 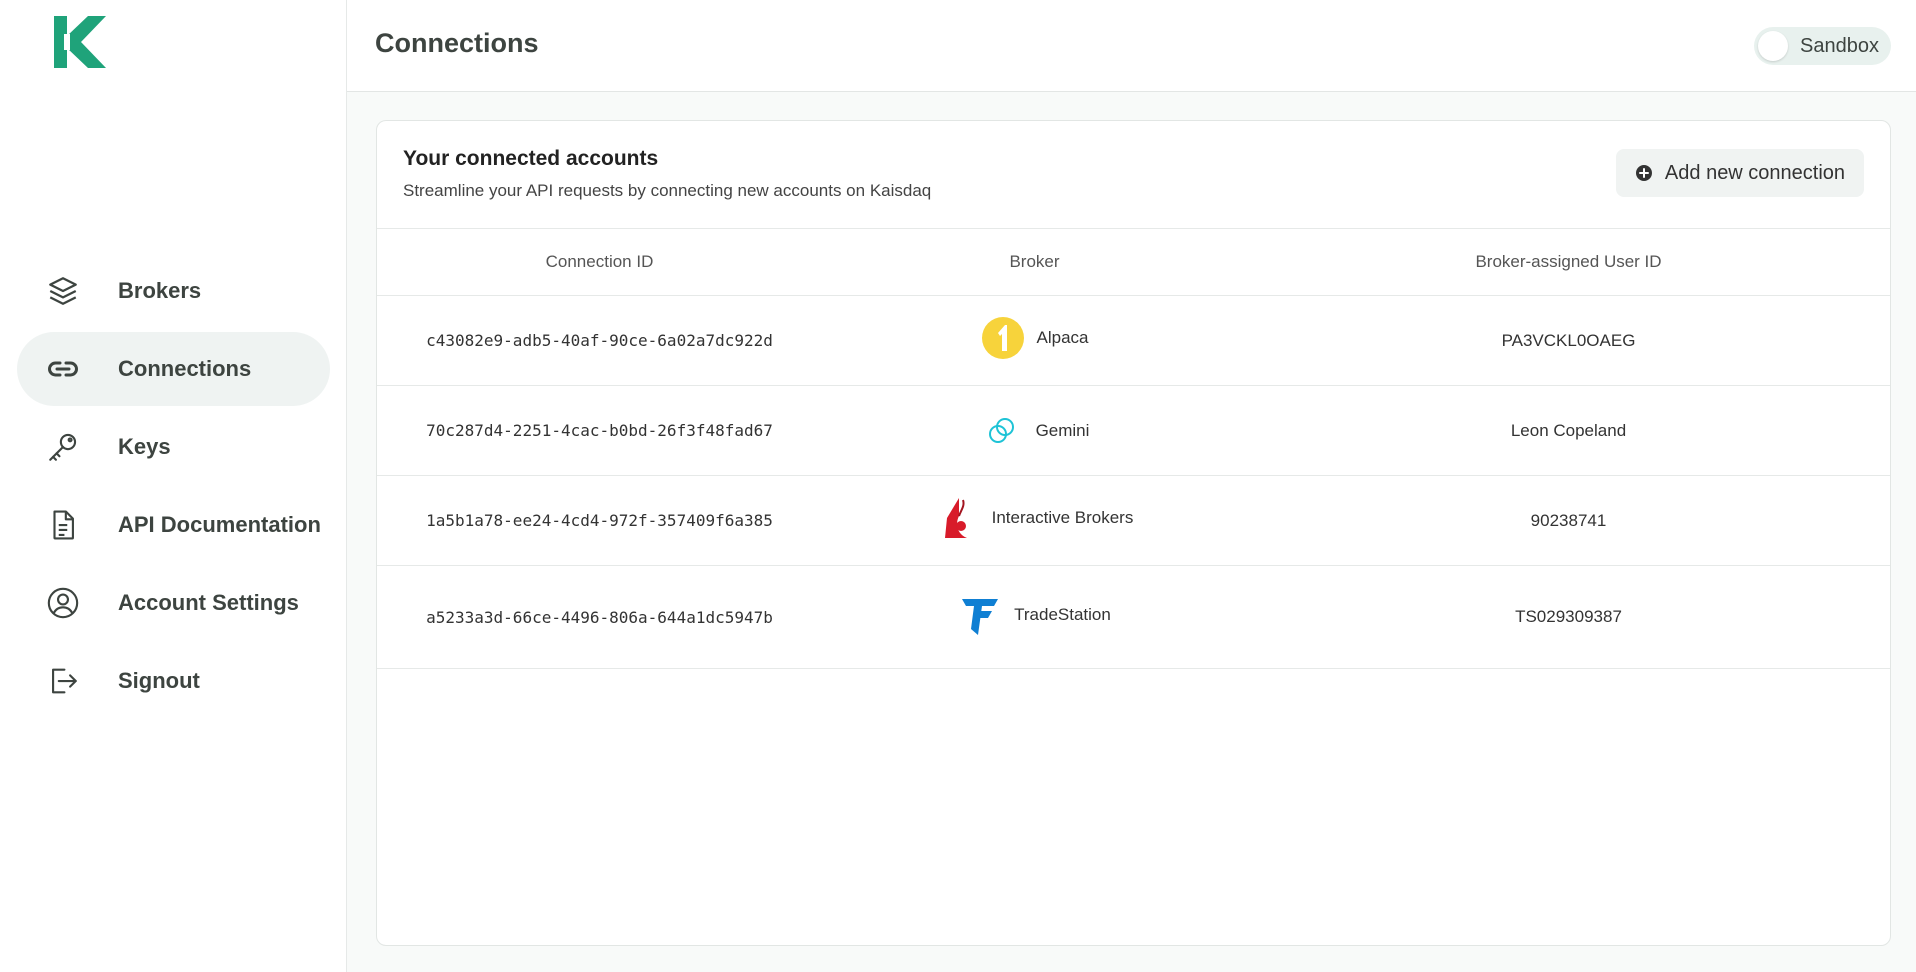 What do you see at coordinates (1002, 431) in the screenshot?
I see `gemini-logo-icon` at bounding box center [1002, 431].